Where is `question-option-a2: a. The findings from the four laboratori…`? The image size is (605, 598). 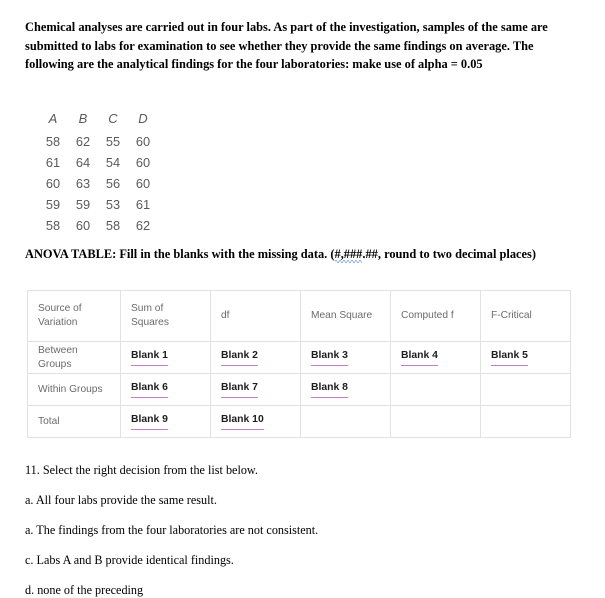
question-option-a2: a. The findings from the four laboratori… is located at coordinates (302, 530).